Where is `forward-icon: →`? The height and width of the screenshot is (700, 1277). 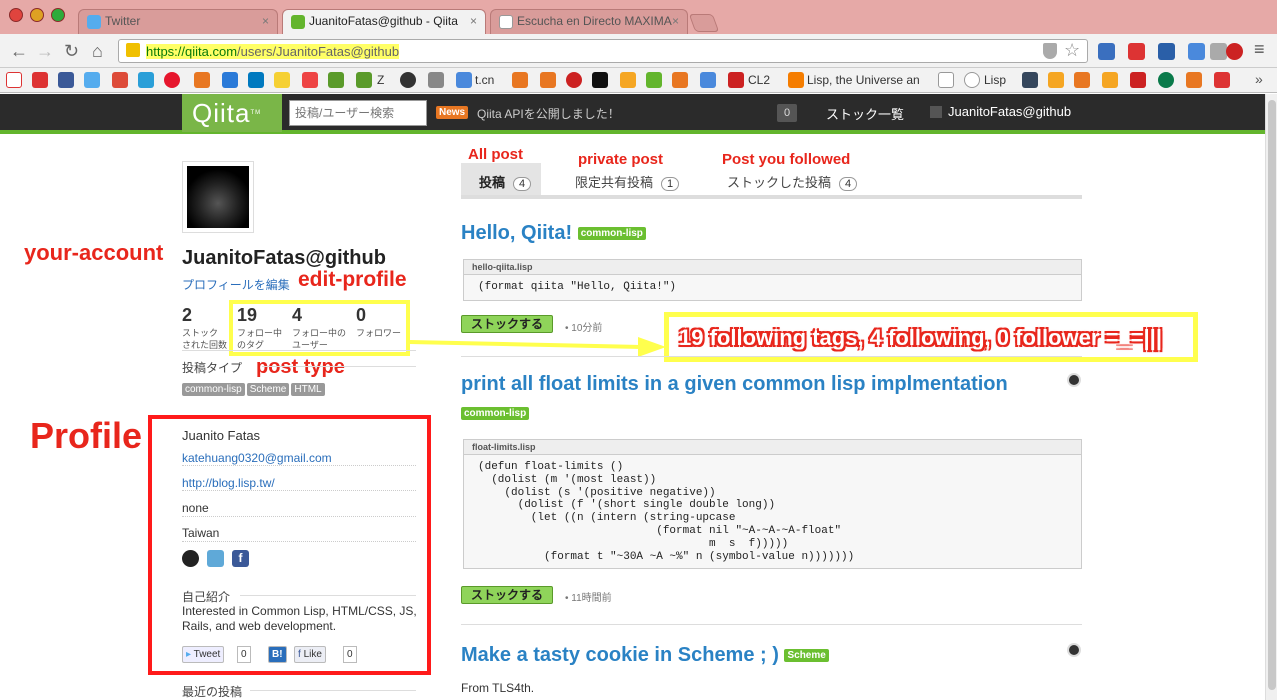
forward-icon: → is located at coordinates (45, 51).